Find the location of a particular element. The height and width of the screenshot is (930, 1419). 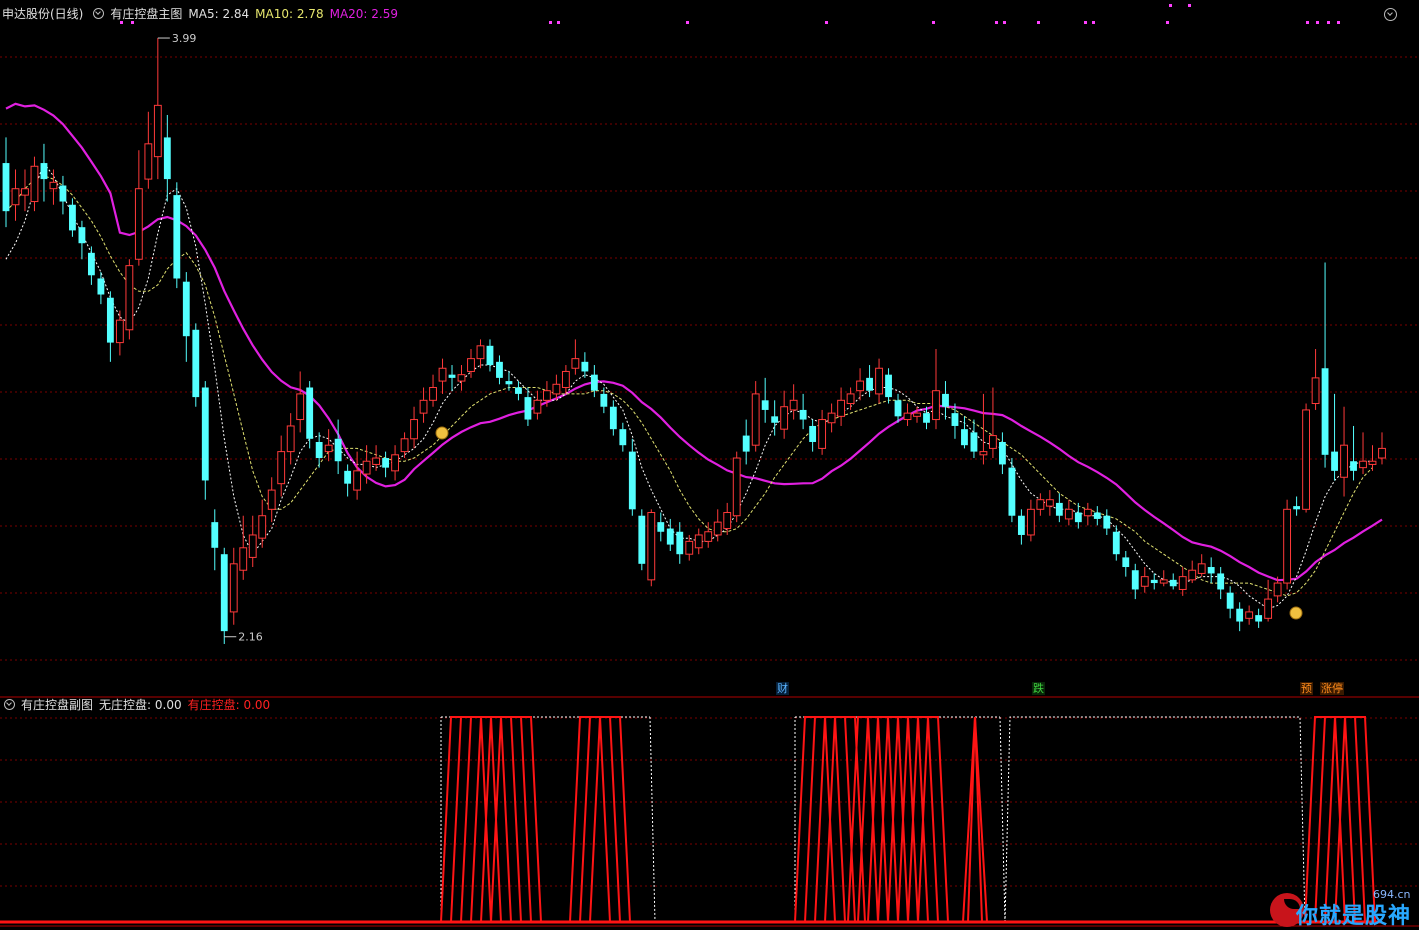

cycle-switch-icon is located at coordinates (1390, 14).